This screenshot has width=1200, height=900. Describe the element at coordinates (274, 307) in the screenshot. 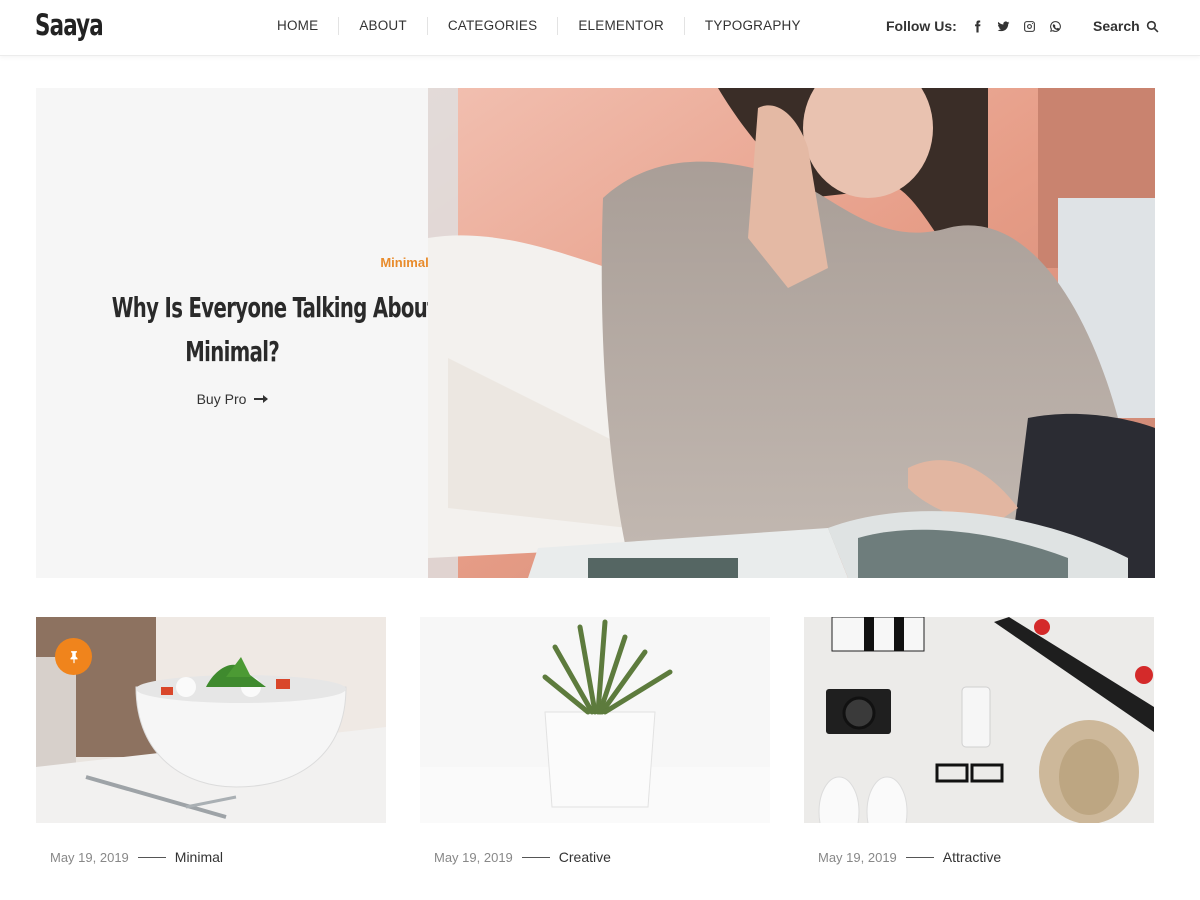

I see `hero-title-line1: Why Is Everyone Talking About` at that location.